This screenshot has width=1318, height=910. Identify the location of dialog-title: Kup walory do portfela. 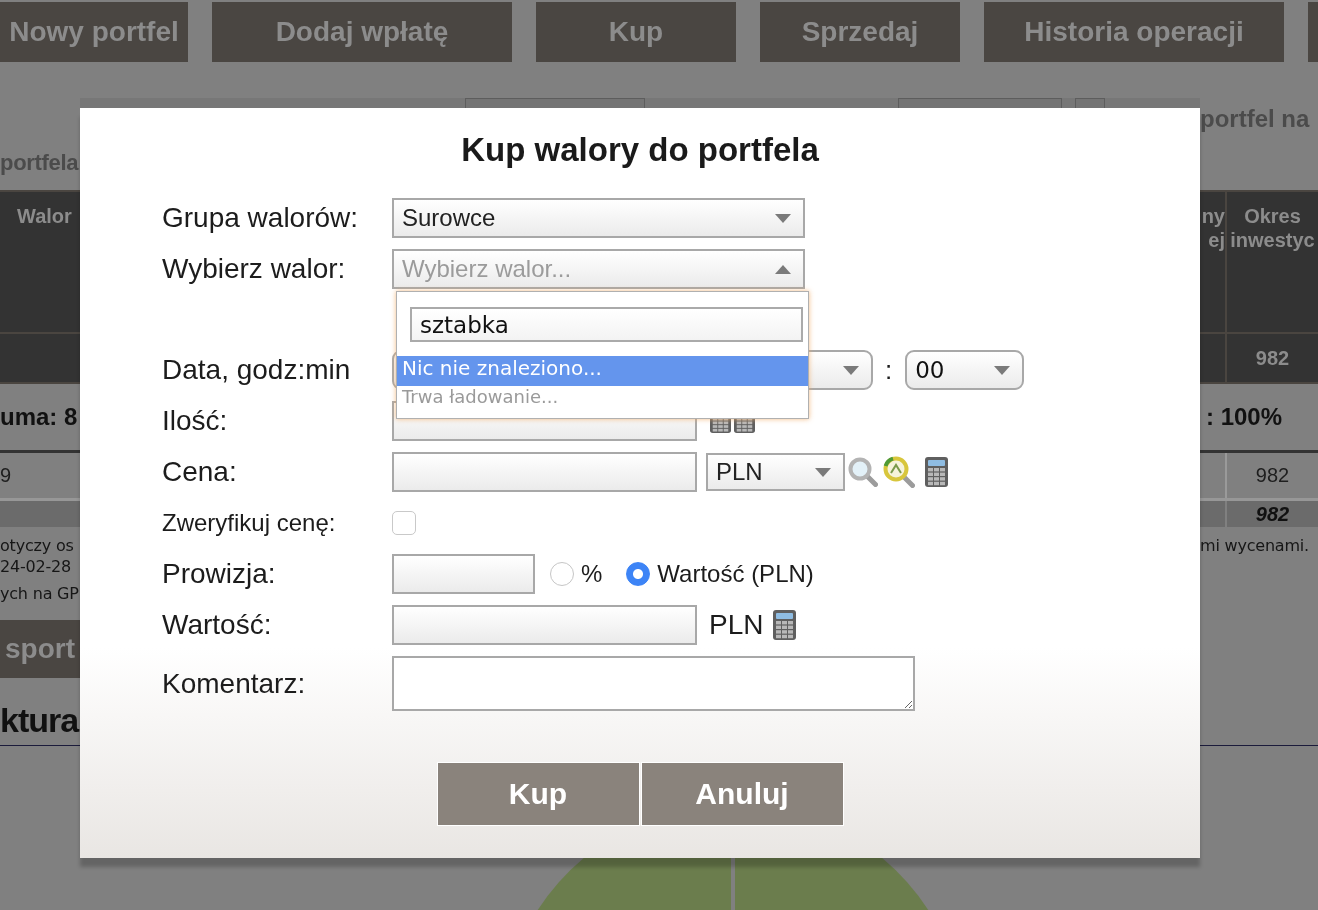
(640, 150).